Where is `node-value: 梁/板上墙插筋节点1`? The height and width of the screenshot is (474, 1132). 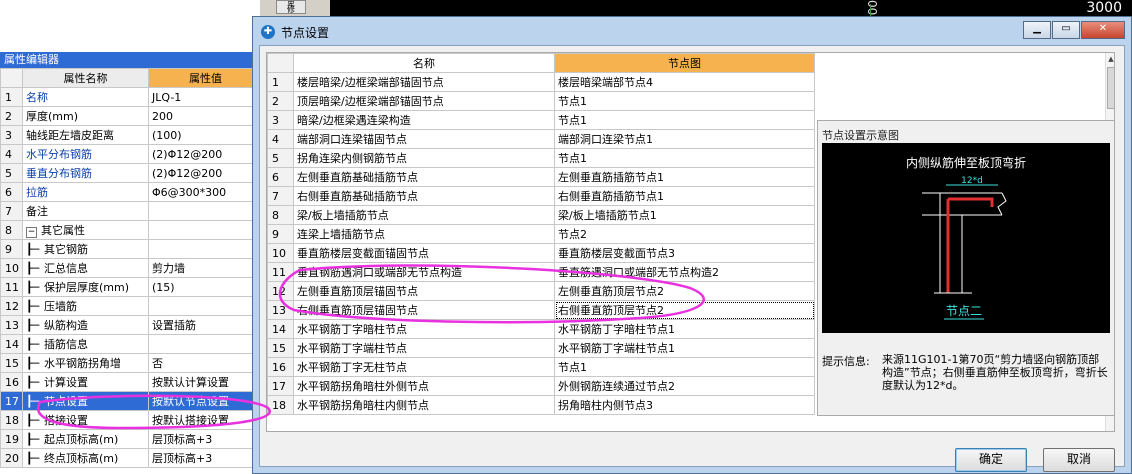 node-value: 梁/板上墙插筋节点1 is located at coordinates (684, 215).